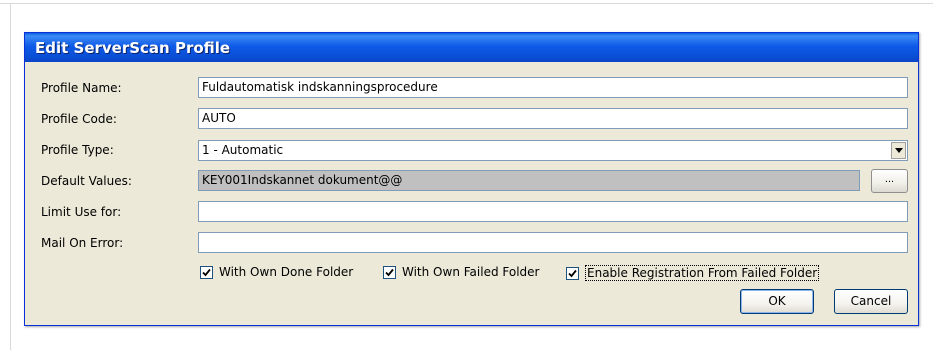 This screenshot has height=350, width=933. What do you see at coordinates (10, 176) in the screenshot?
I see `page-frame-left` at bounding box center [10, 176].